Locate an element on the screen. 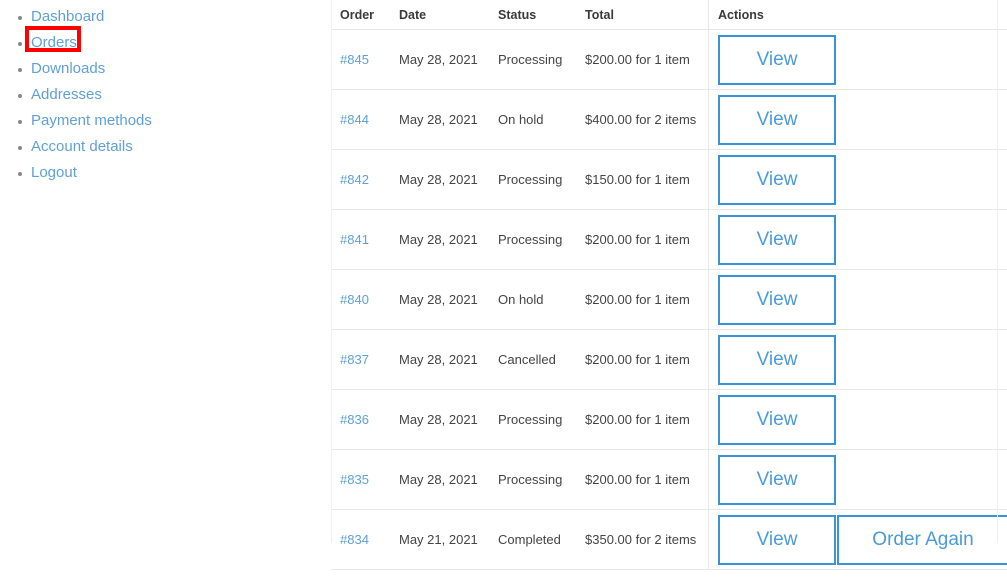 The width and height of the screenshot is (1007, 583). order-again-button: Order Again is located at coordinates (922, 539).